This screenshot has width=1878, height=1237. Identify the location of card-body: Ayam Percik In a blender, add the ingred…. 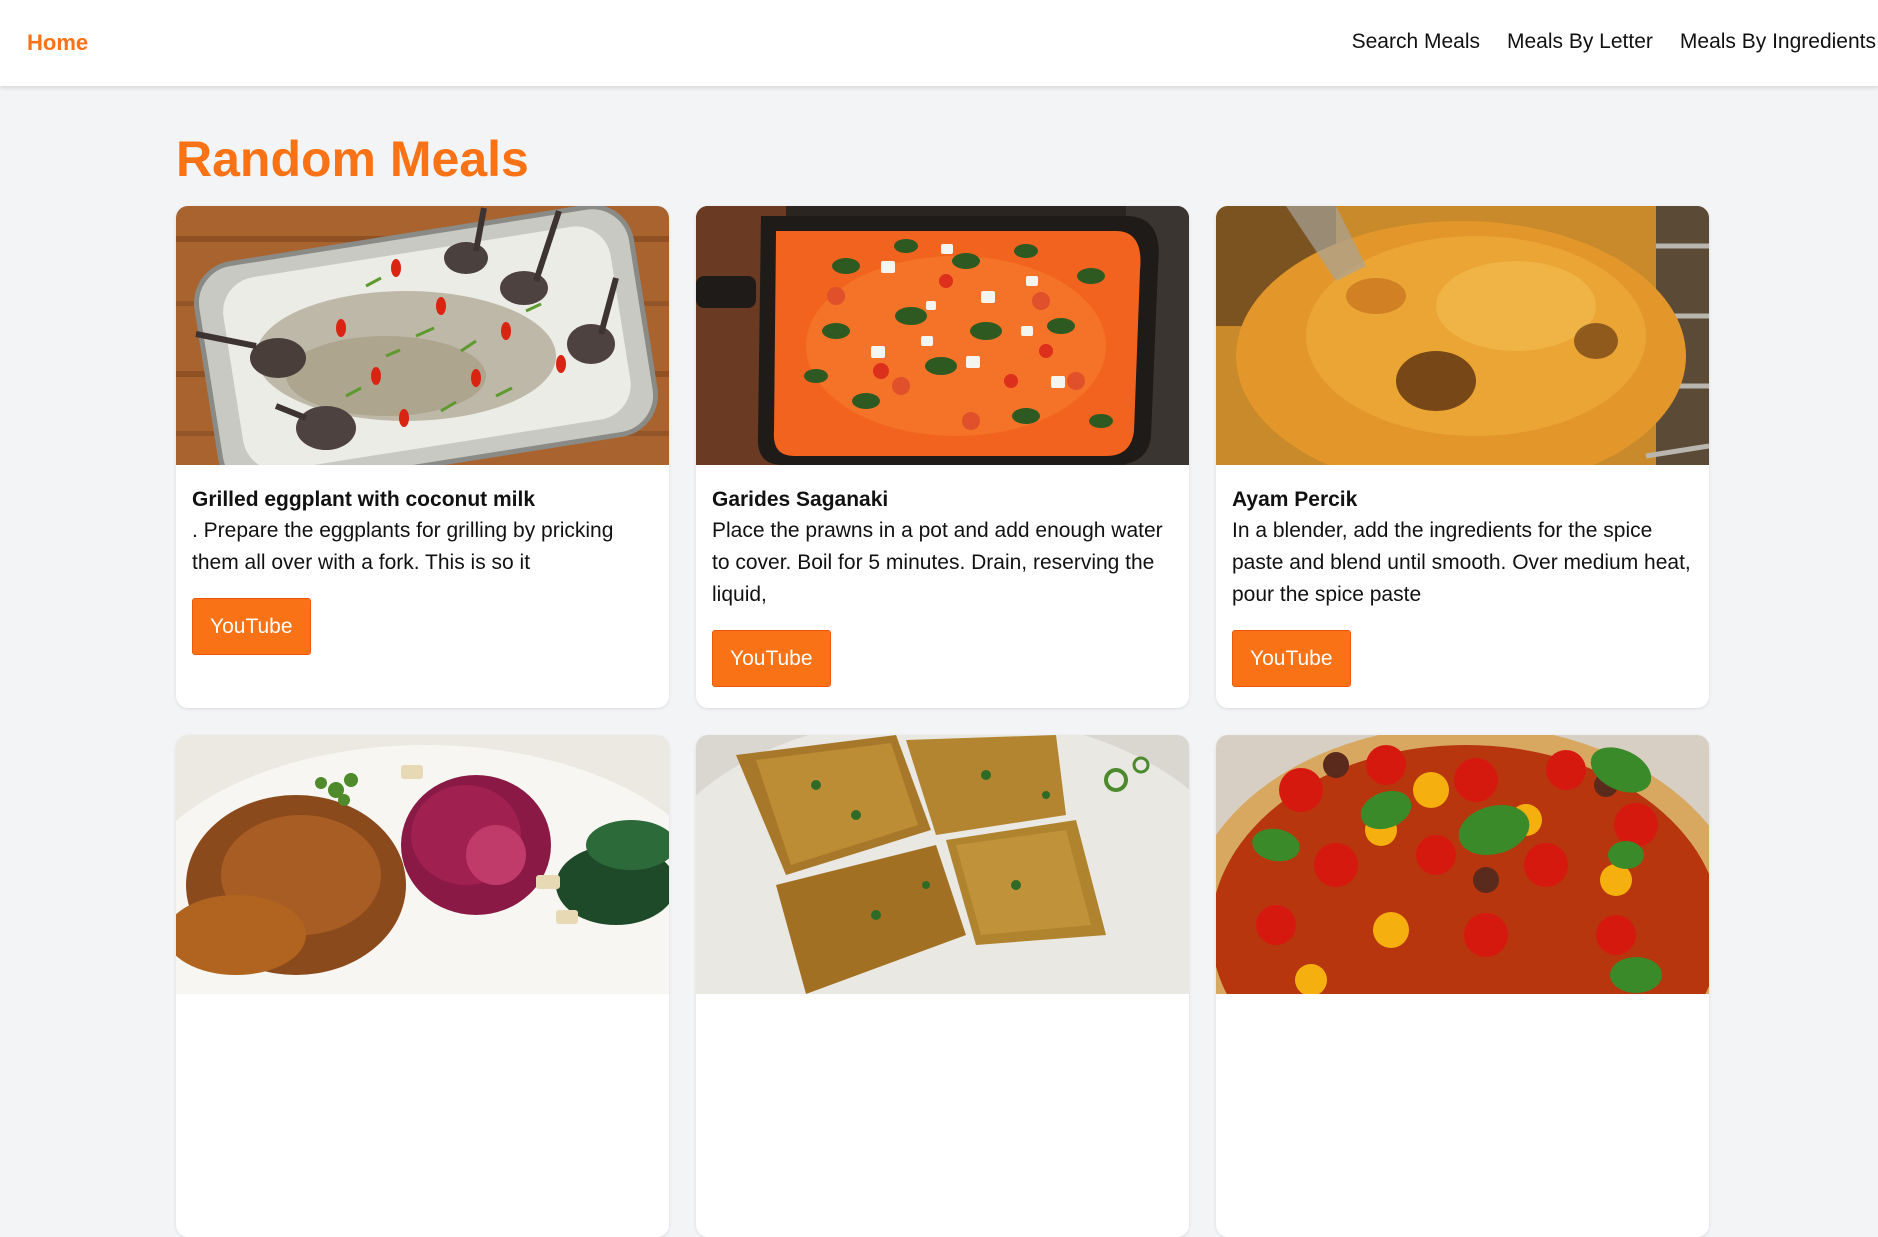
(1462, 584).